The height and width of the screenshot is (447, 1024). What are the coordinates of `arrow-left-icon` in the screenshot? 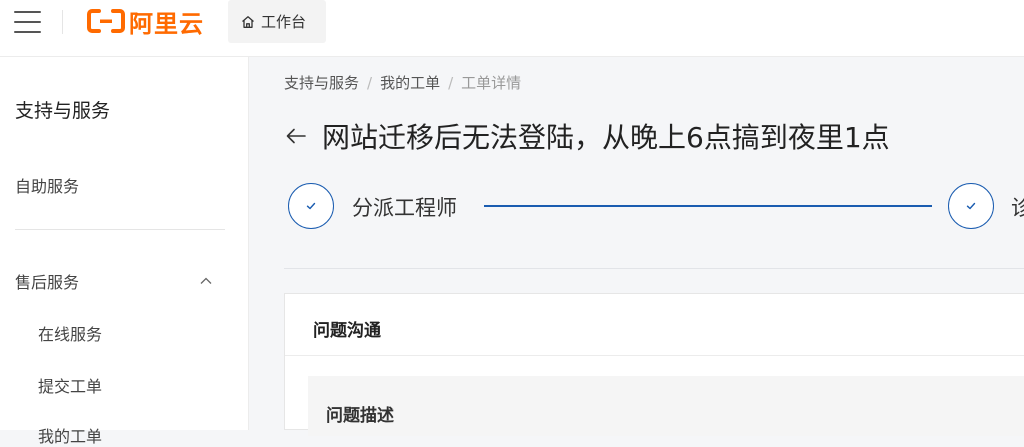 It's located at (296, 136).